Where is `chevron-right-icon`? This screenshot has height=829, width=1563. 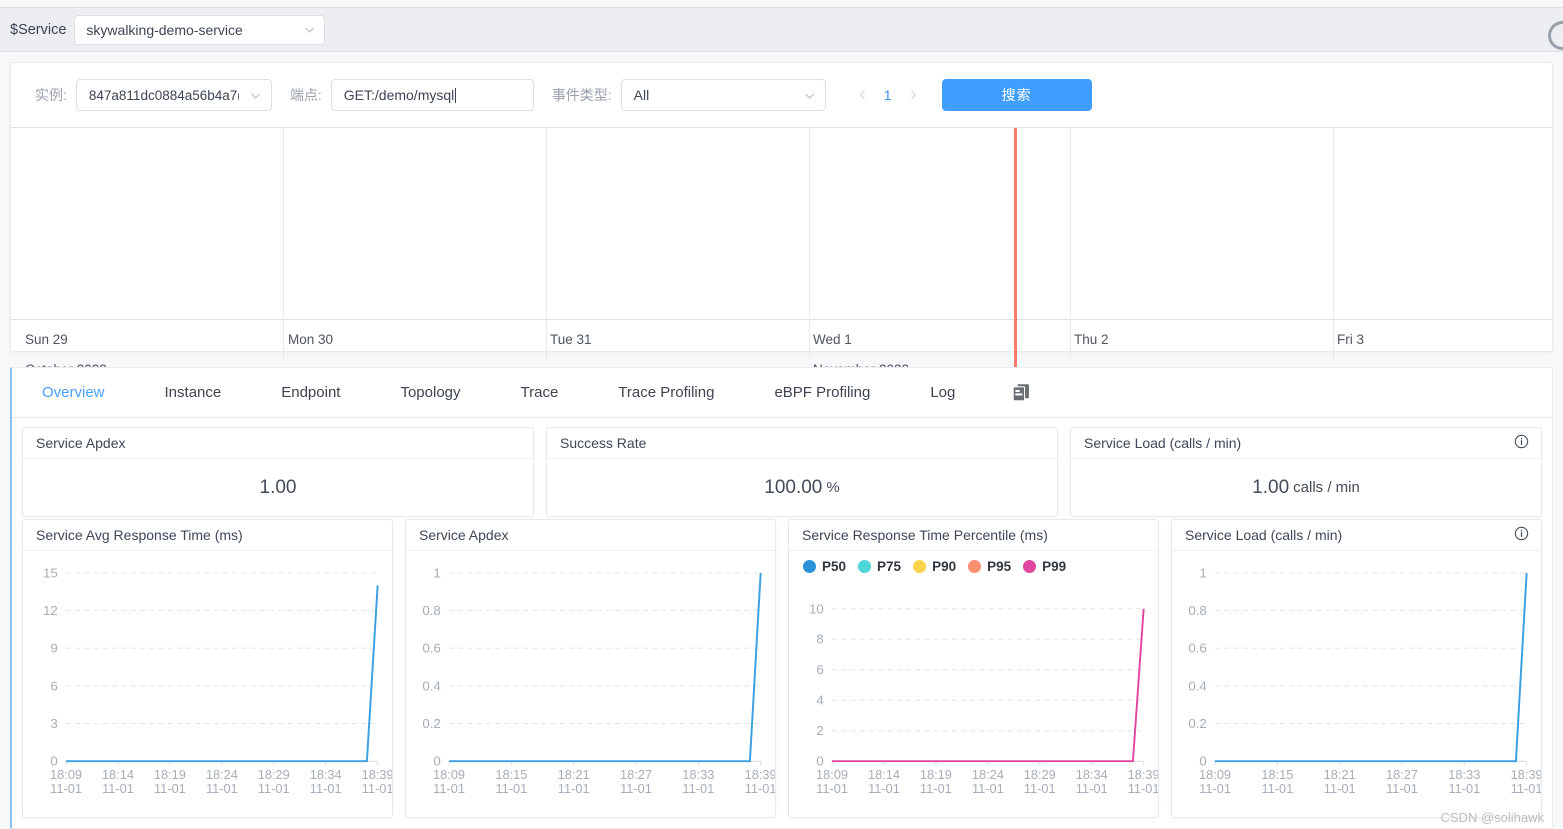
chevron-right-icon is located at coordinates (913, 95).